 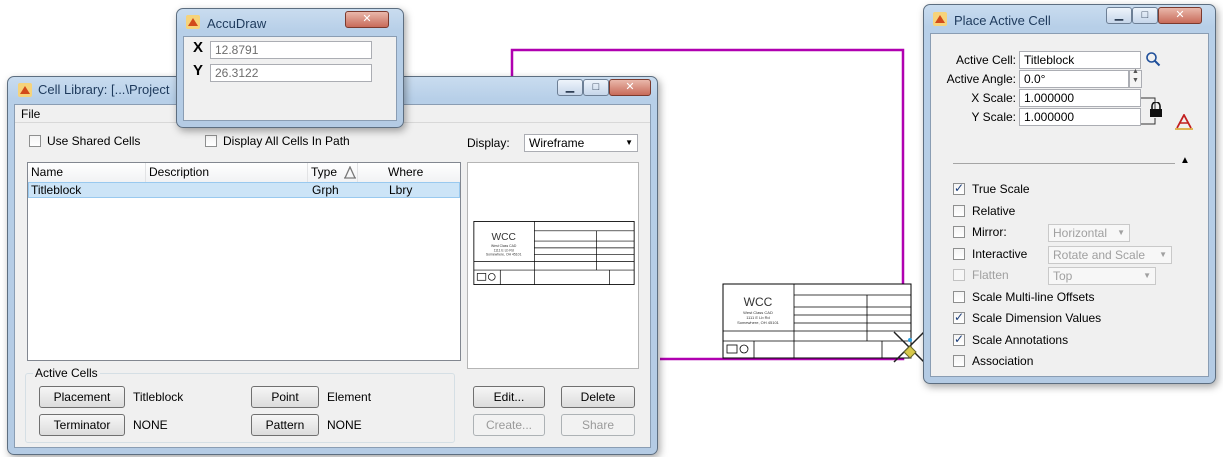 I want to click on y-coordinate-field: 26.3122, so click(x=291, y=73).